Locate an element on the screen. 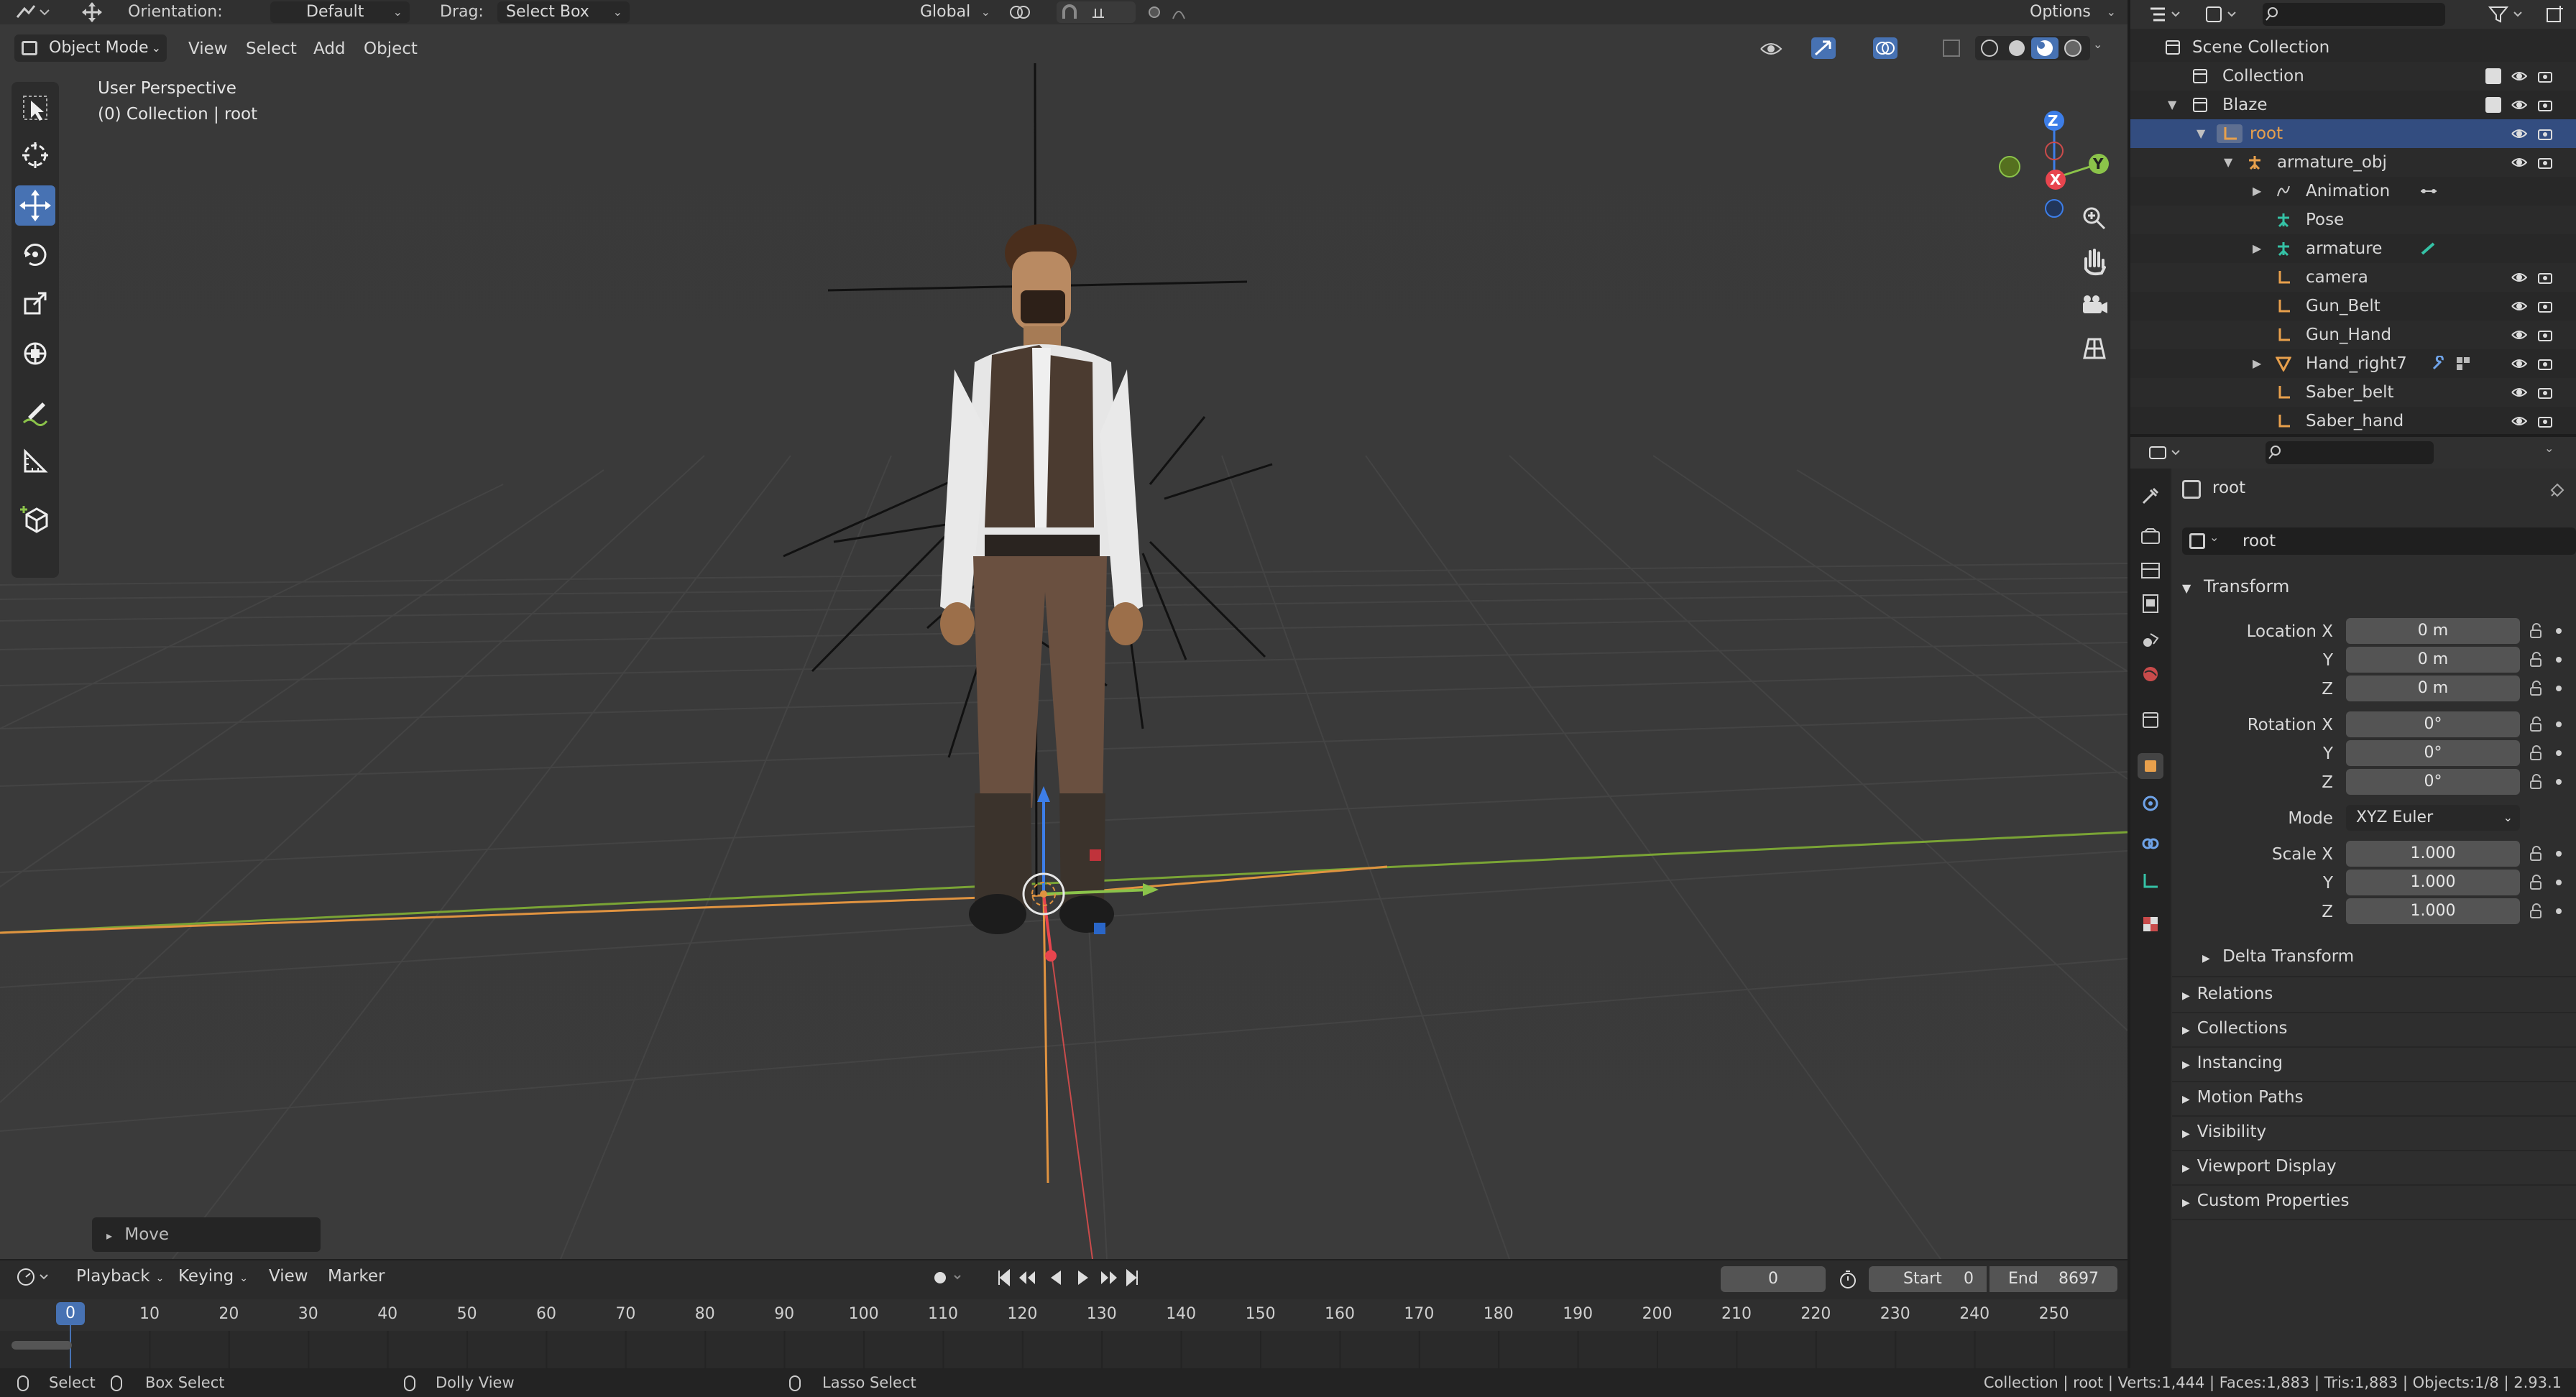 This screenshot has height=1397, width=2576. location-y-field: 0 m is located at coordinates (2433, 660).